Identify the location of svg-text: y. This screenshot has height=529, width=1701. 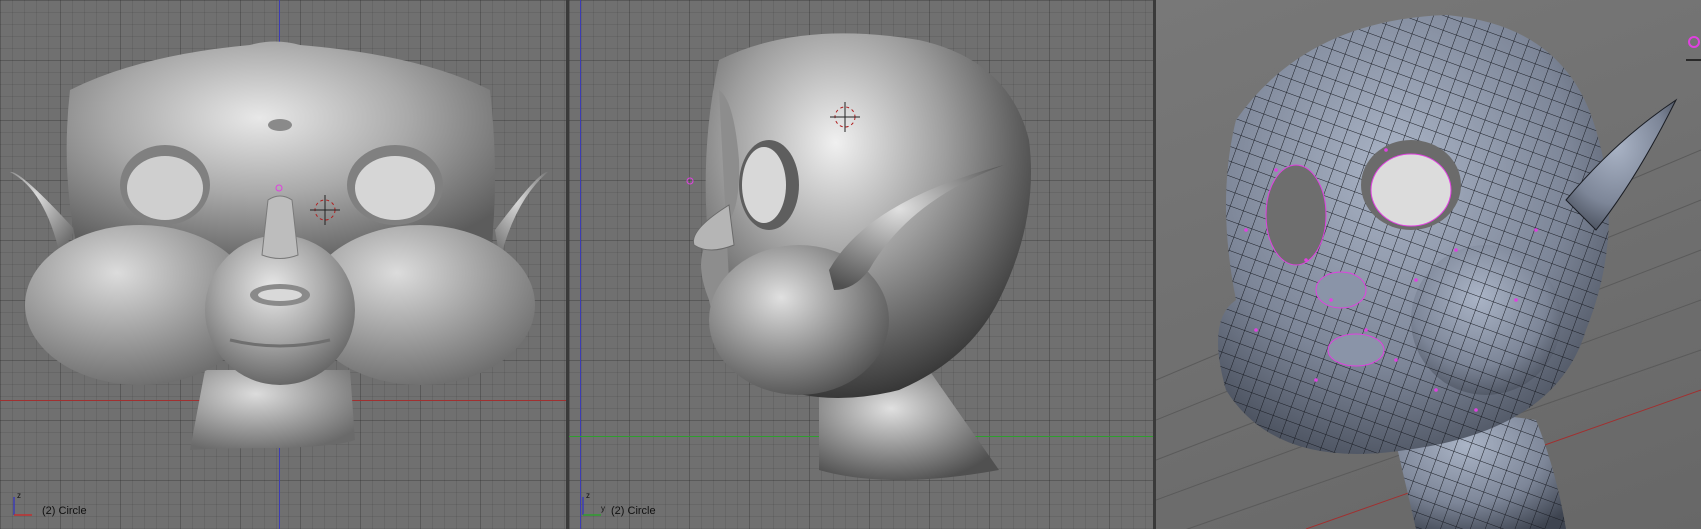
(603, 508).